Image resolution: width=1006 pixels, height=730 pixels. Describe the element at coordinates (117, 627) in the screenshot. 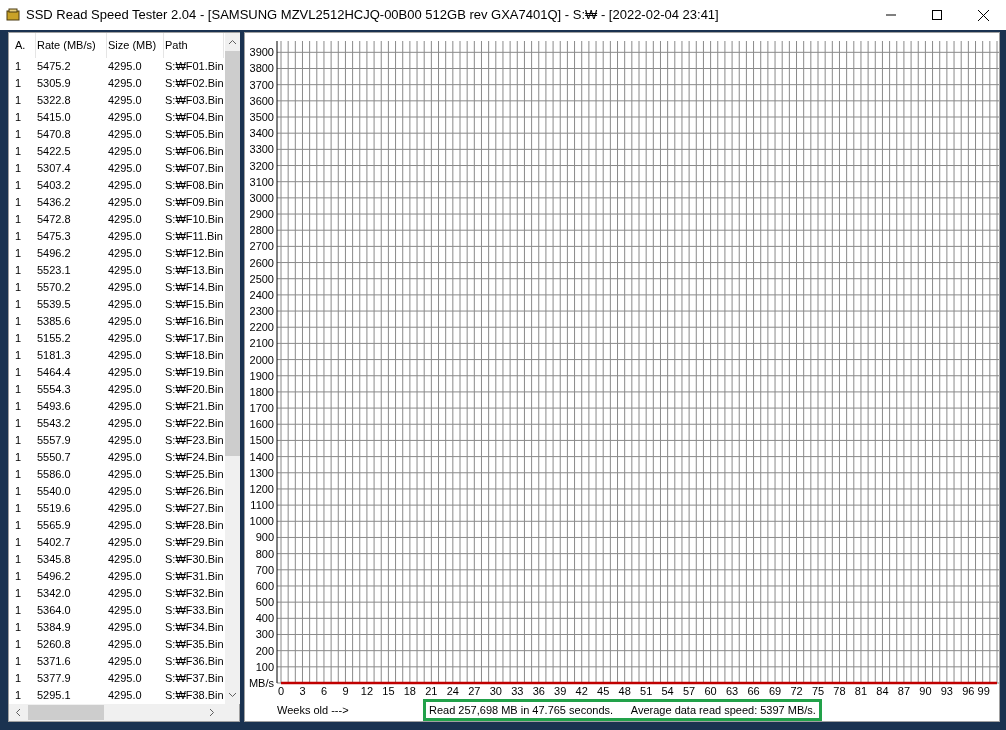

I see `file-row: 1 5384.9 4295.0 S:₩F34.Bin` at that location.